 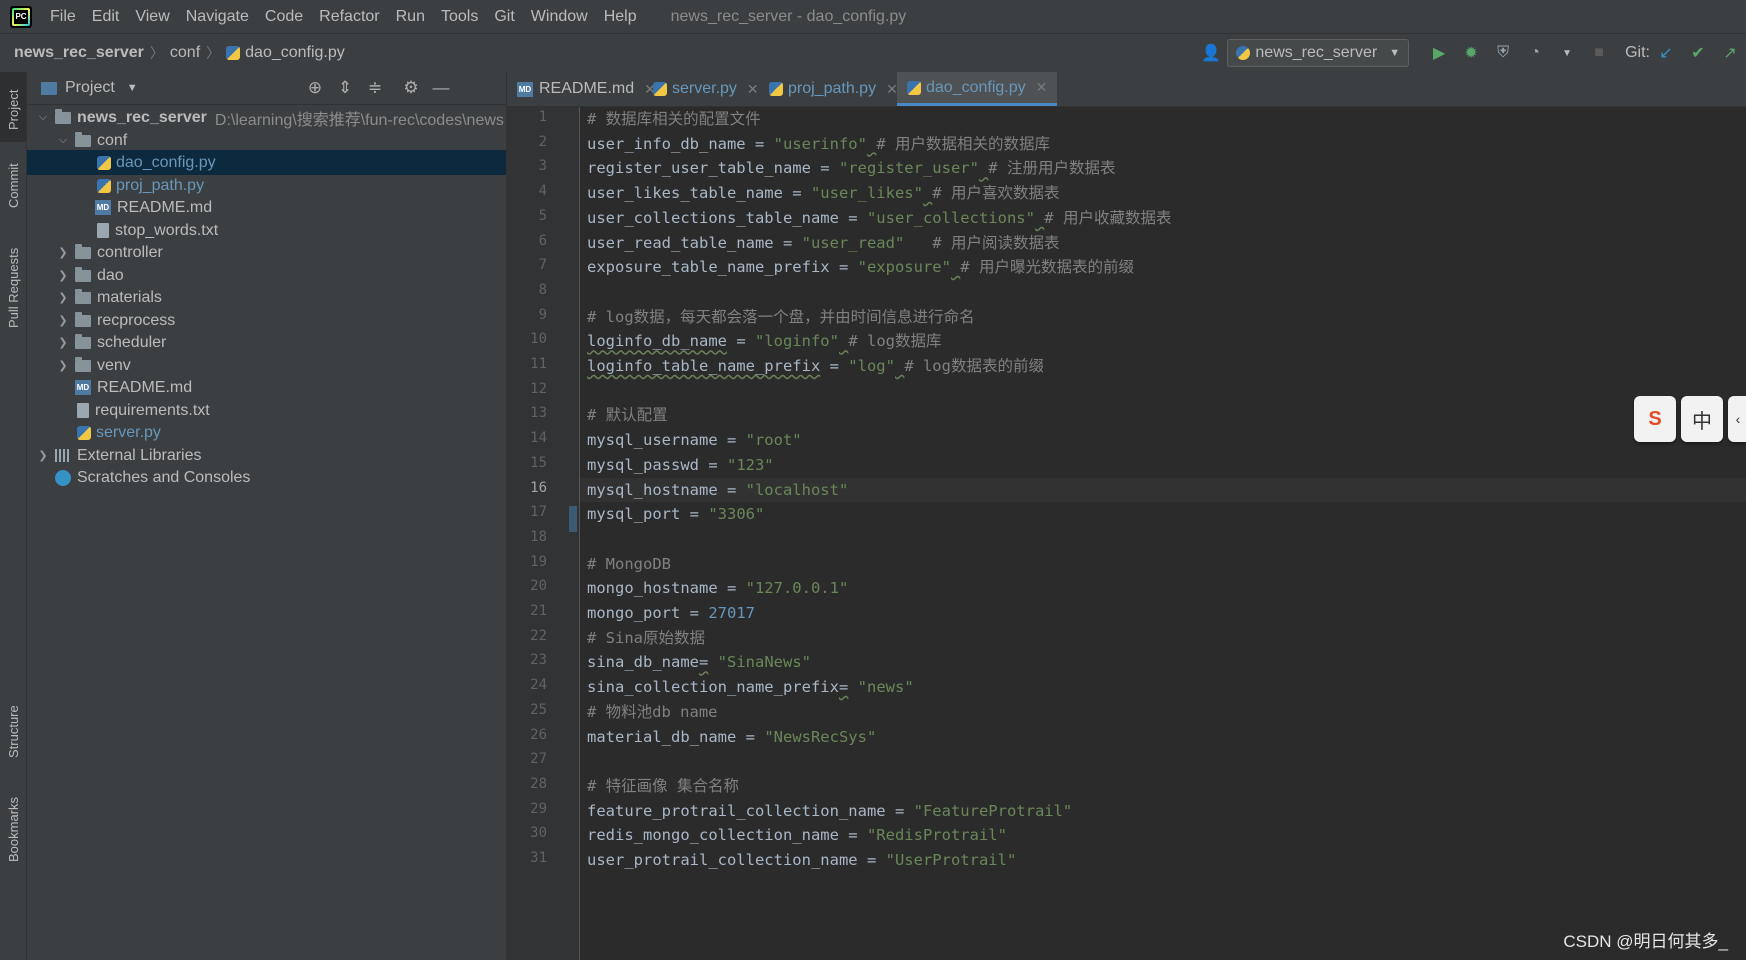 I want to click on hide-panel-icon: —, so click(x=441, y=88).